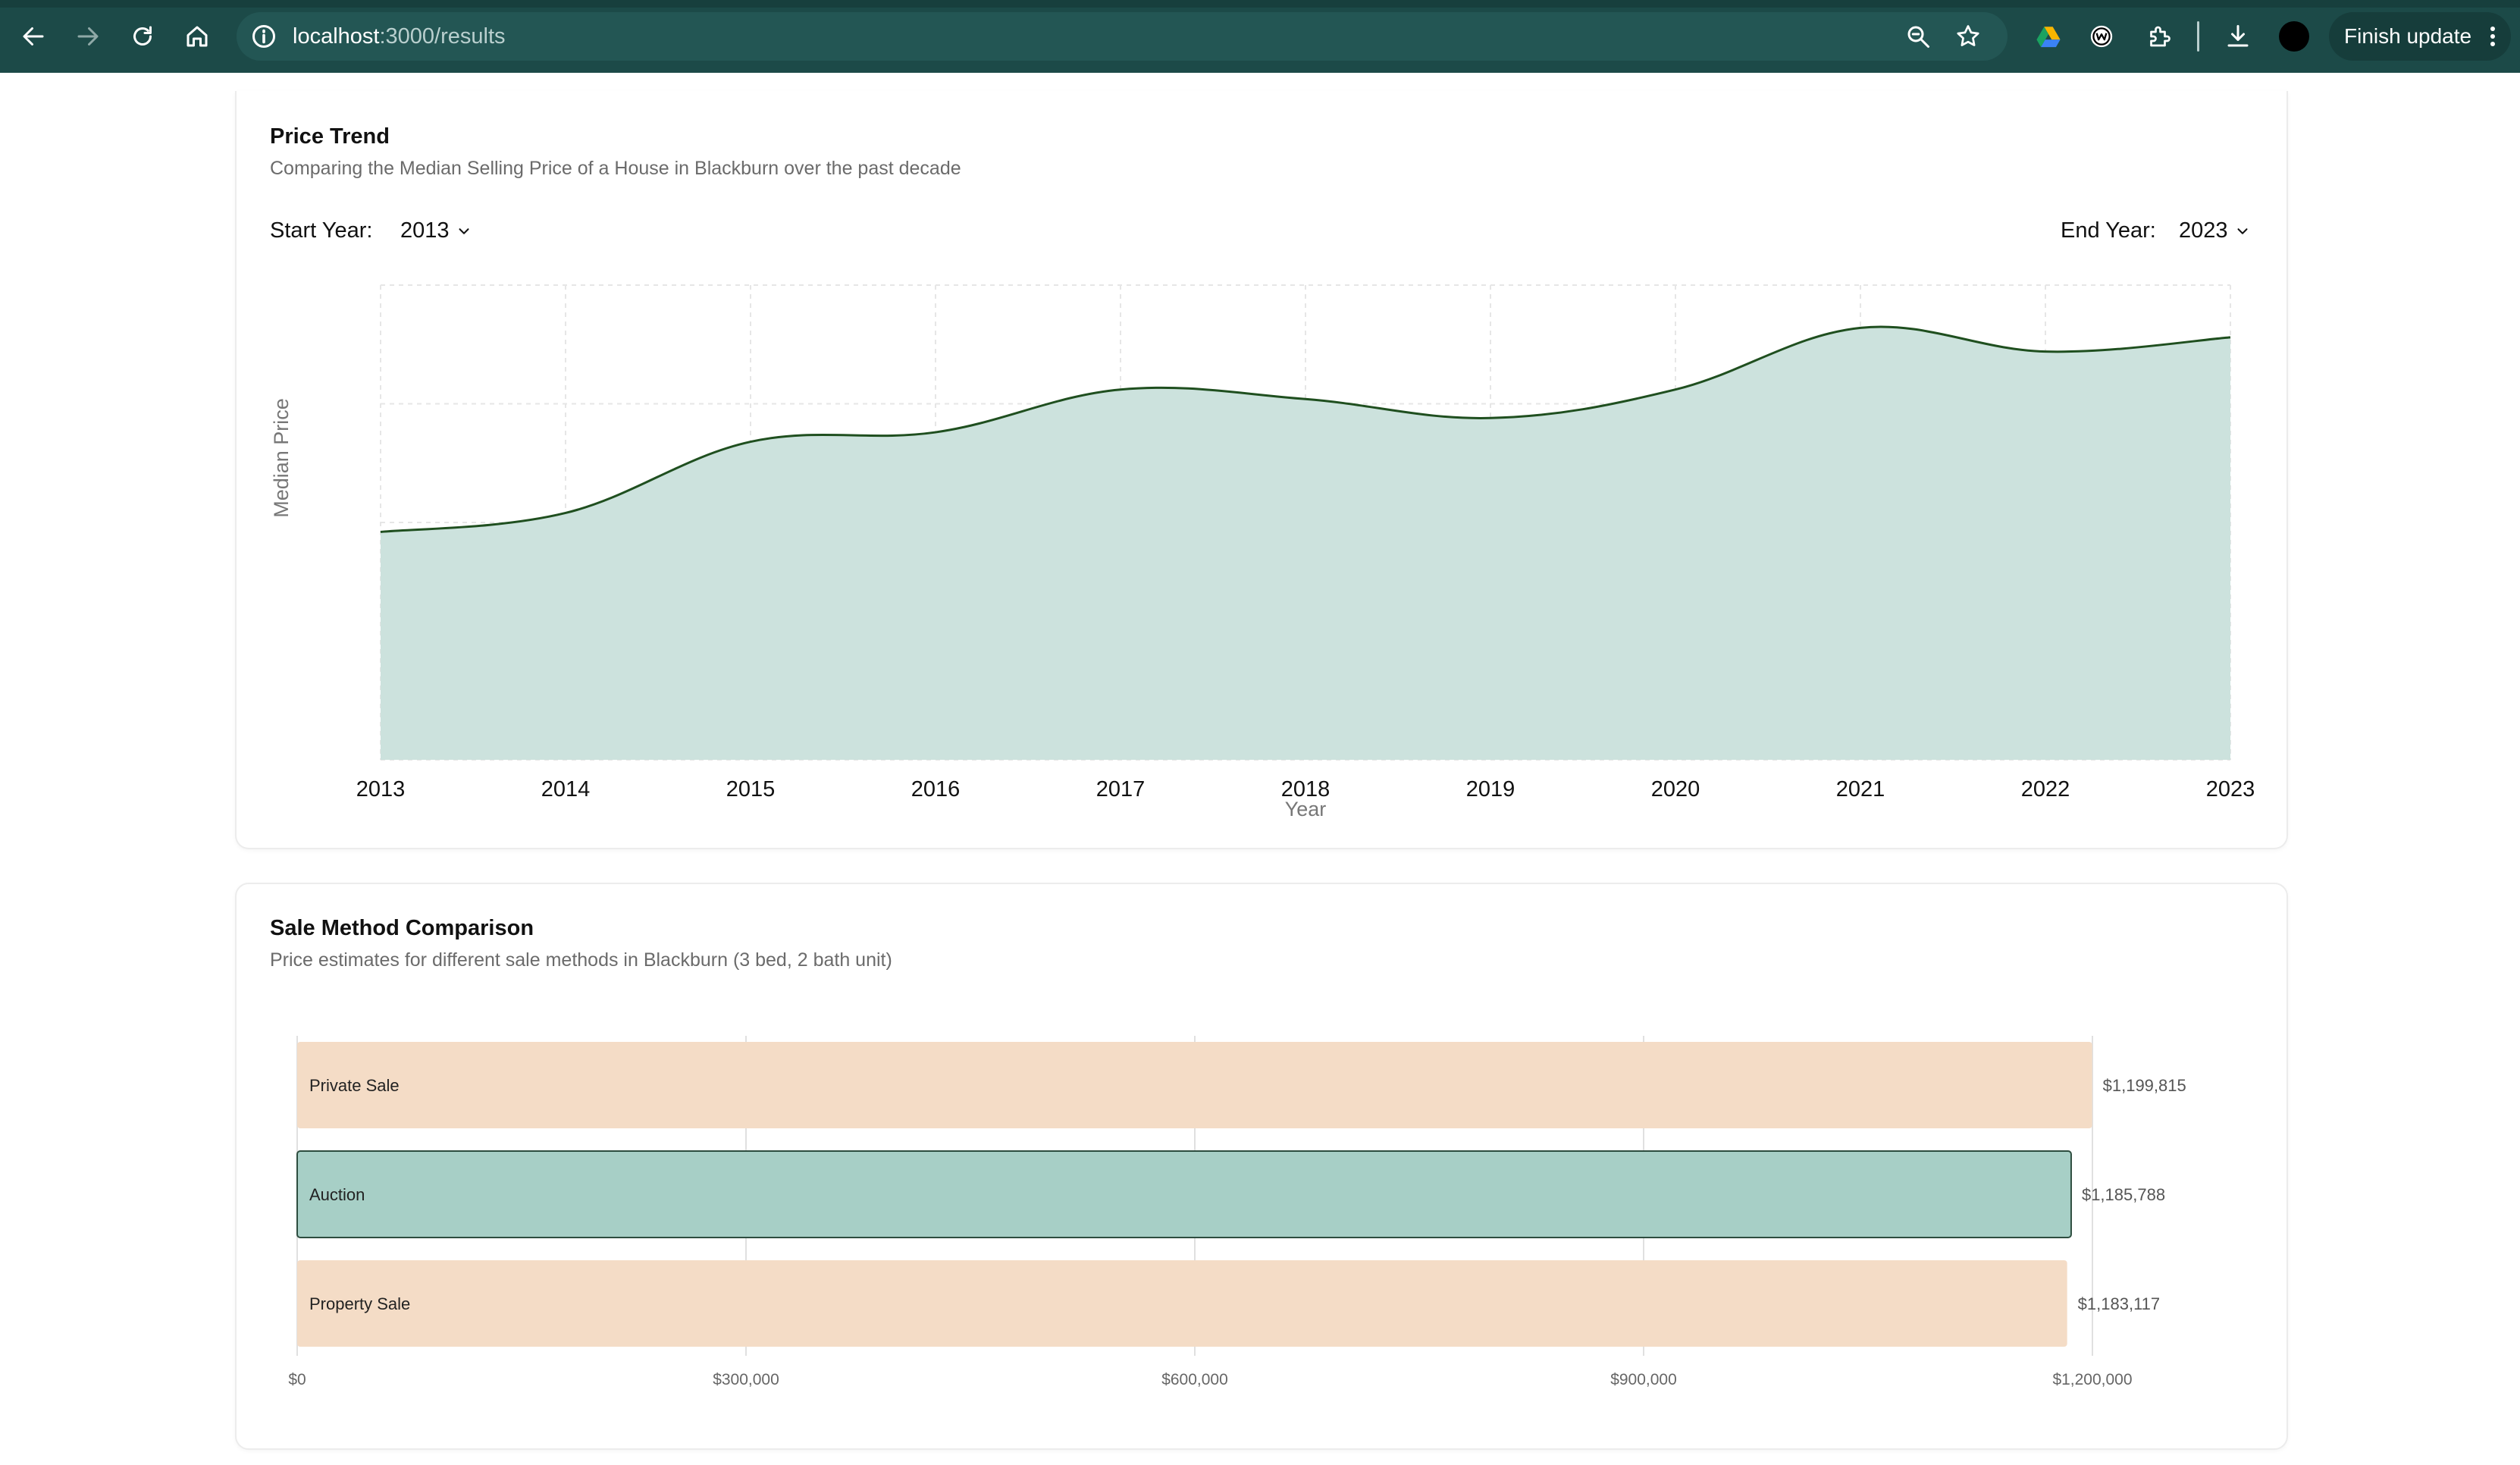  I want to click on extensions-puzzle-icon, so click(2159, 37).